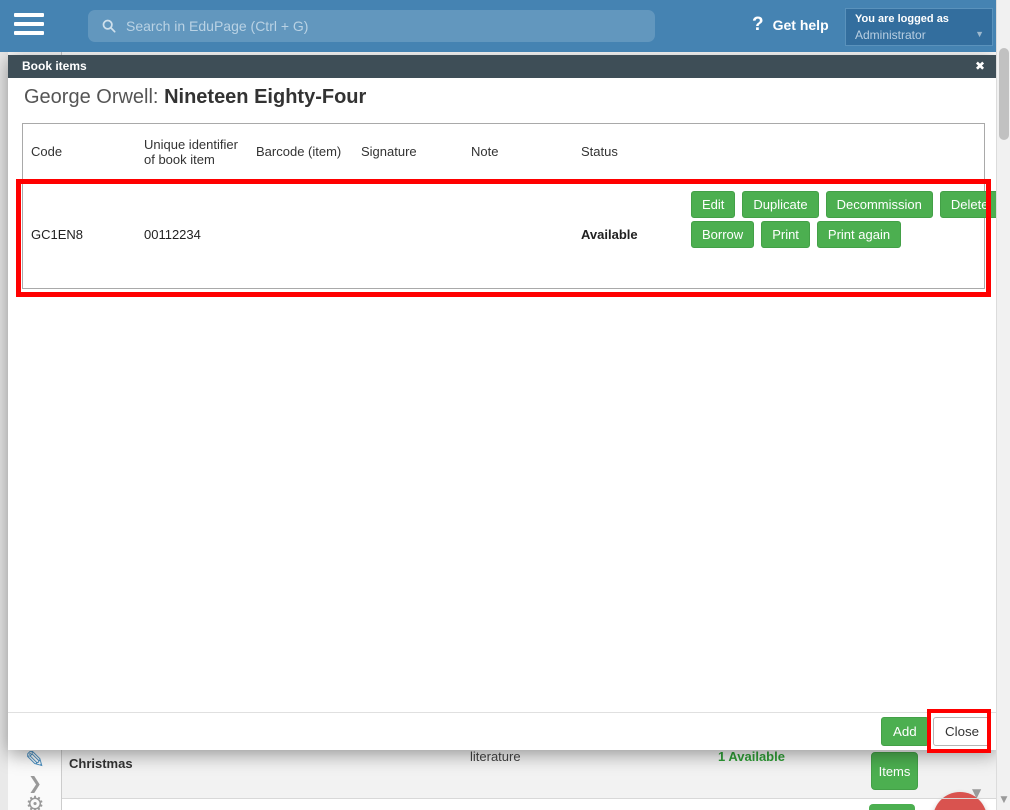  What do you see at coordinates (962, 731) in the screenshot?
I see `close-button: Close` at bounding box center [962, 731].